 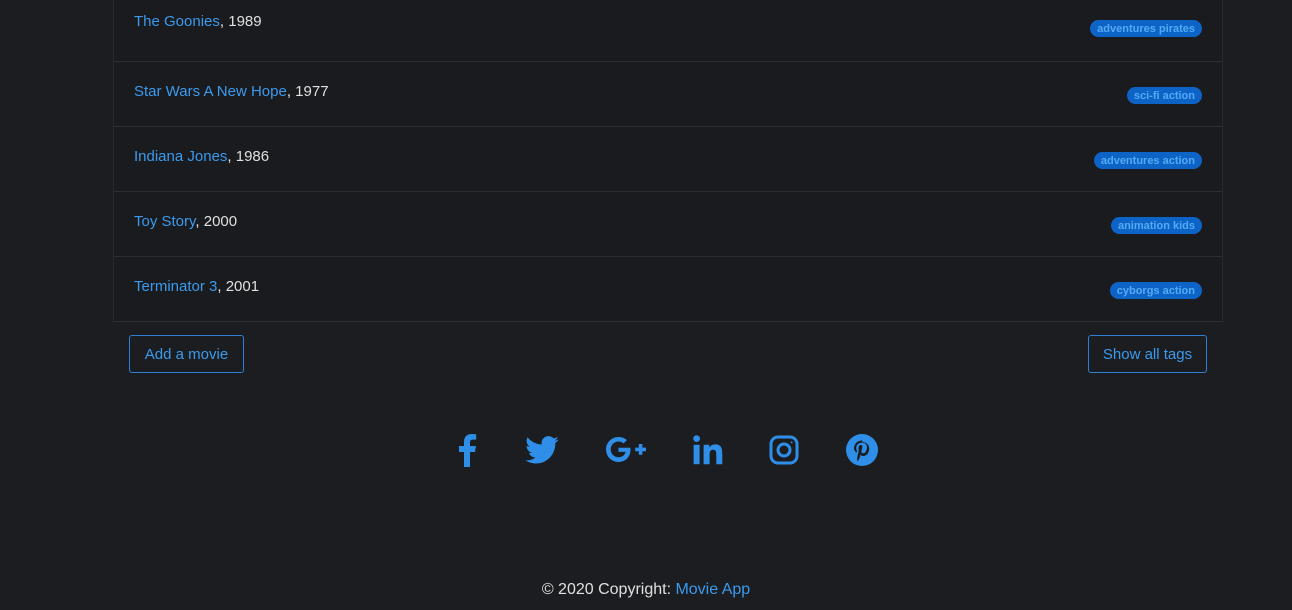 I want to click on movie-row: Terminator 3, 2001 cyborgs action, so click(x=668, y=289).